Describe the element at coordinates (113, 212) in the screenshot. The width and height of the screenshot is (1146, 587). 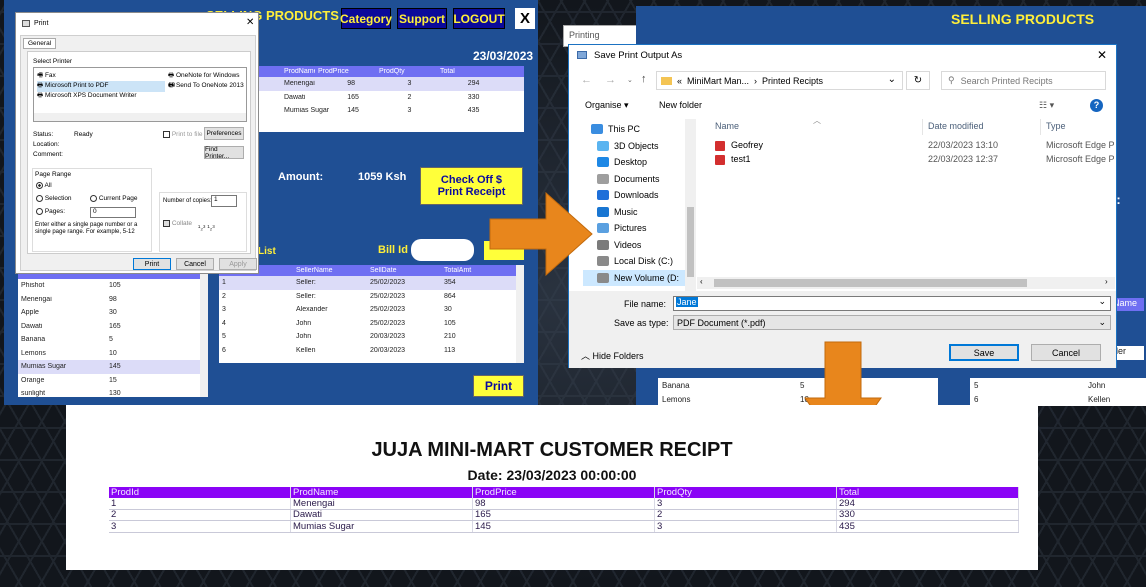
I see `pages-input: 0` at that location.